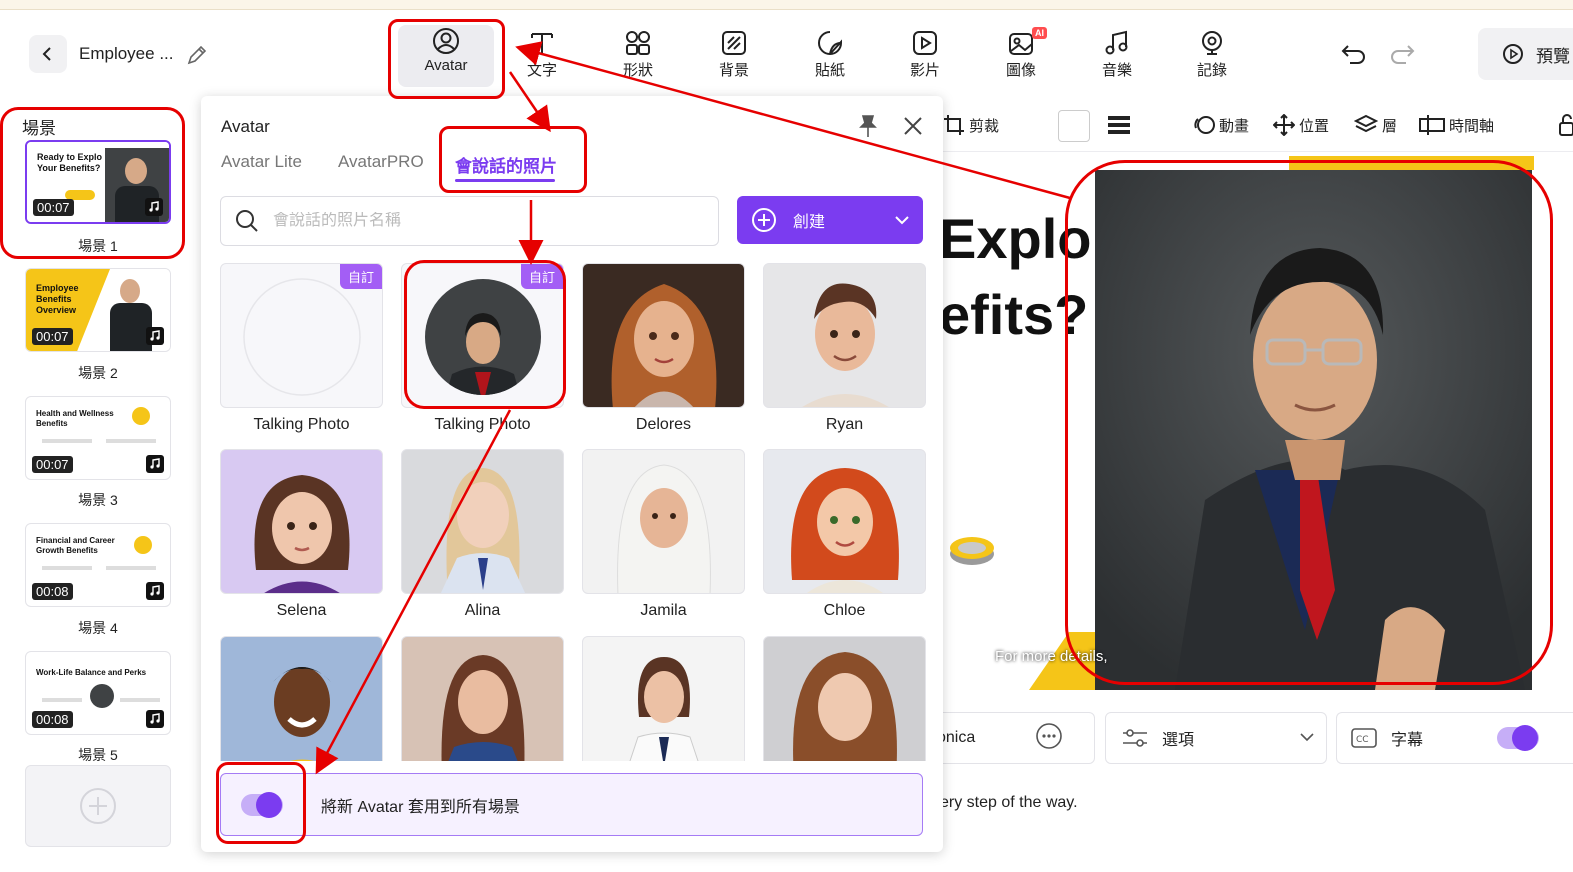  I want to click on edit-pencil-icon, so click(197, 57).